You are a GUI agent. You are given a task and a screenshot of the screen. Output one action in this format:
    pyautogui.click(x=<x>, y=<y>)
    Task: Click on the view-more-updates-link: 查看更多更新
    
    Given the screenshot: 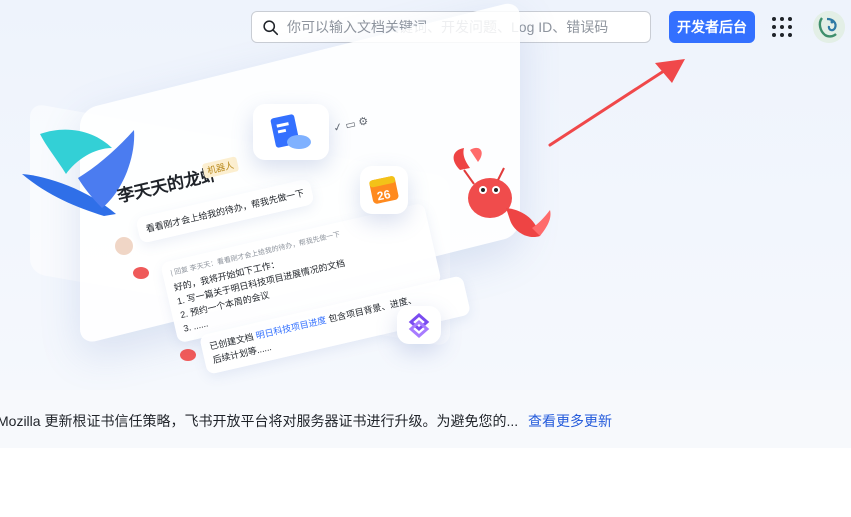 What is the action you would take?
    pyautogui.click(x=570, y=421)
    